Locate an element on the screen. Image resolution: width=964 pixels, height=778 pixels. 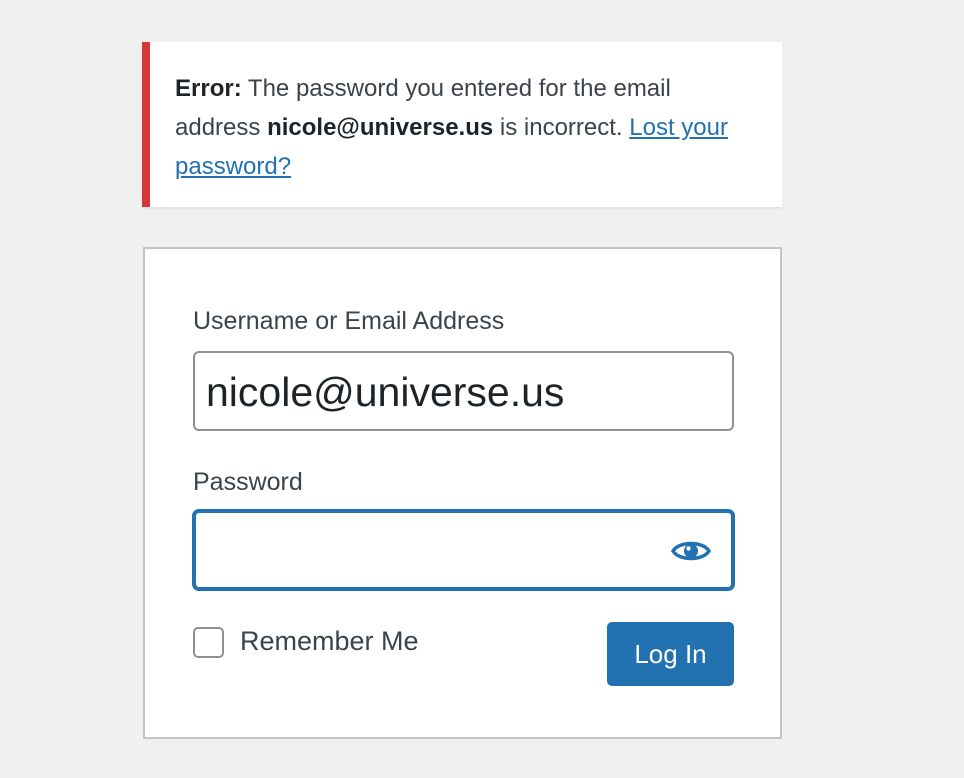
password-label: Password is located at coordinates (248, 482).